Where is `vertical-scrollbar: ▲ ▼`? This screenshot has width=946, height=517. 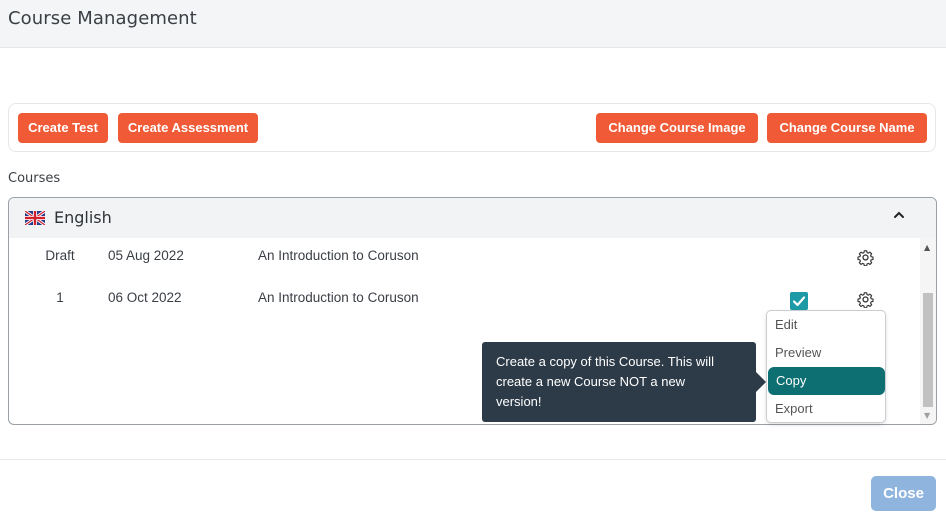 vertical-scrollbar: ▲ ▼ is located at coordinates (928, 331).